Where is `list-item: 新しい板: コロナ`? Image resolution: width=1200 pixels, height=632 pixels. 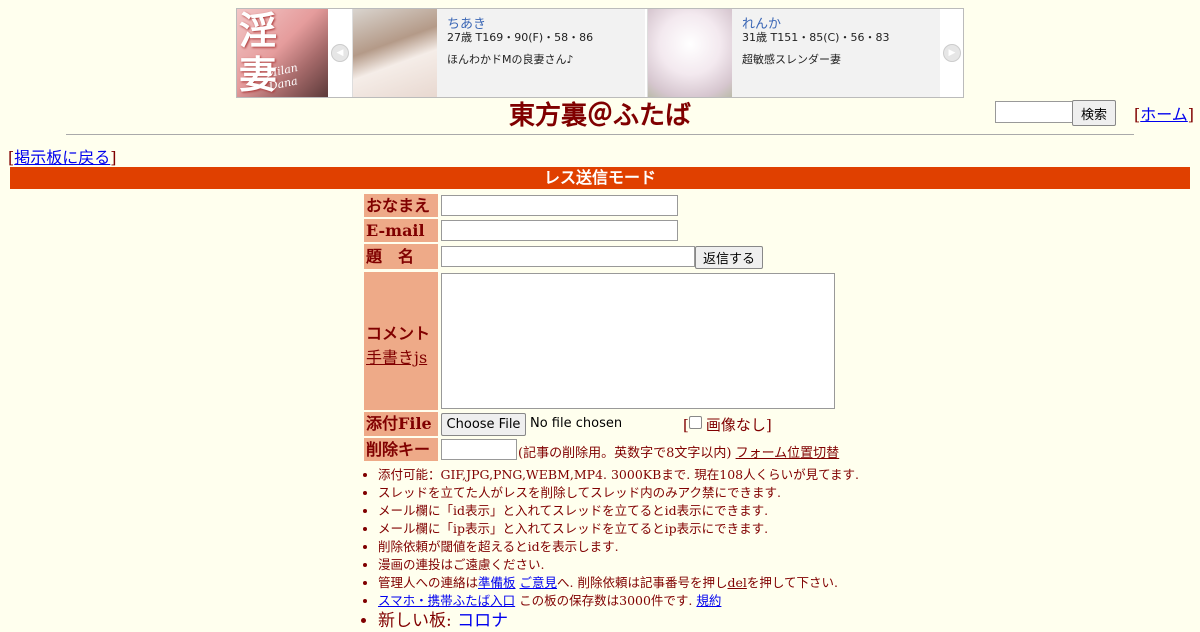 list-item: 新しい板: コロナ is located at coordinates (638, 621).